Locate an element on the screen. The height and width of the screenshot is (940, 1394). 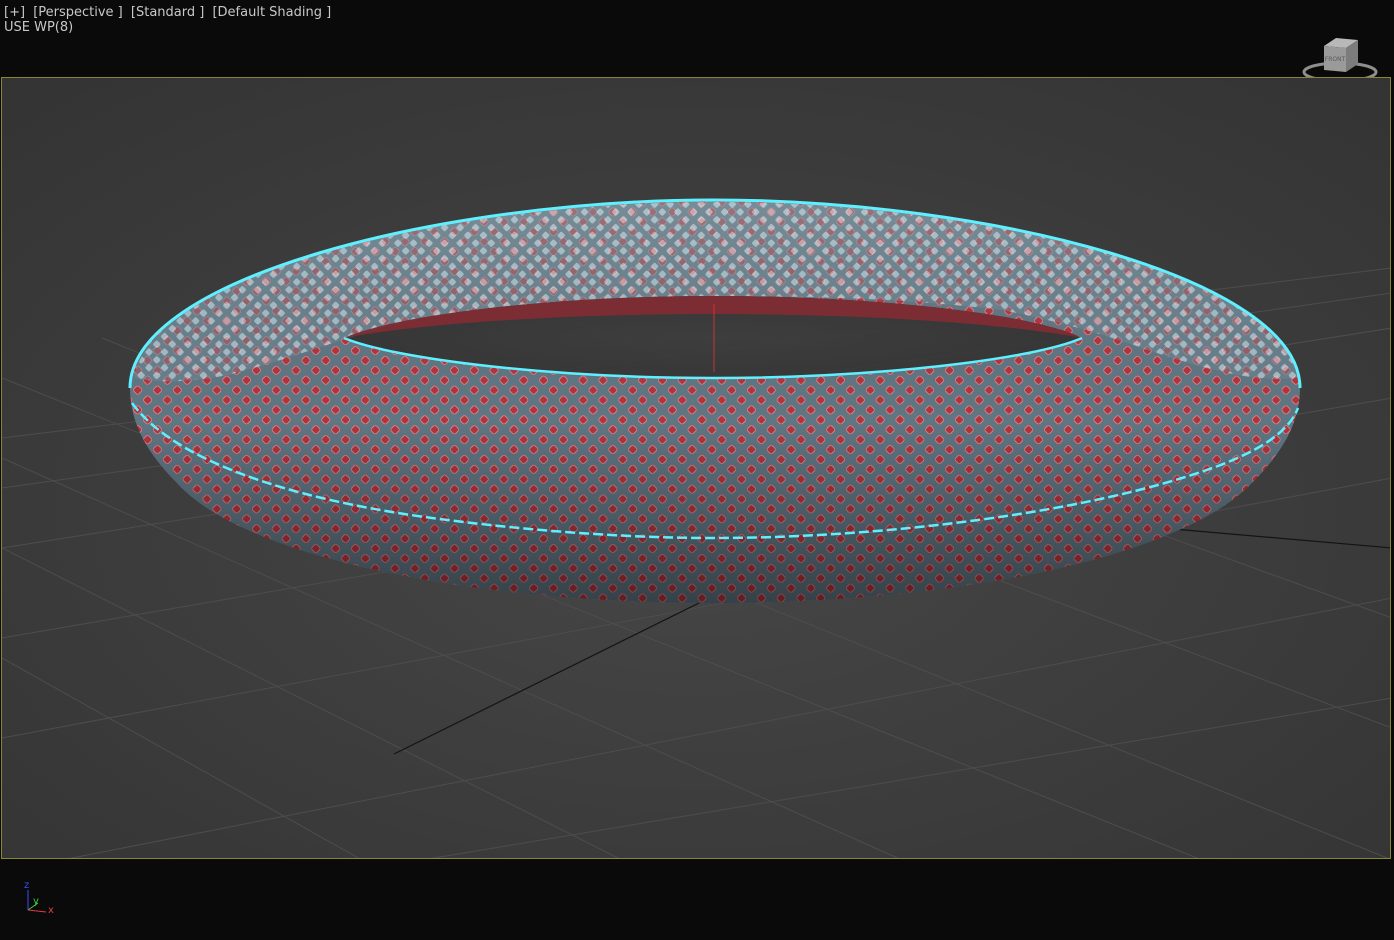
viewport-general-menu: [+] is located at coordinates (14, 12).